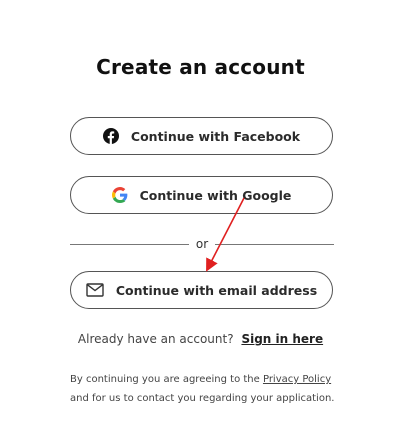  What do you see at coordinates (155, 339) in the screenshot?
I see `signin-prompt-text: Already have an account?` at bounding box center [155, 339].